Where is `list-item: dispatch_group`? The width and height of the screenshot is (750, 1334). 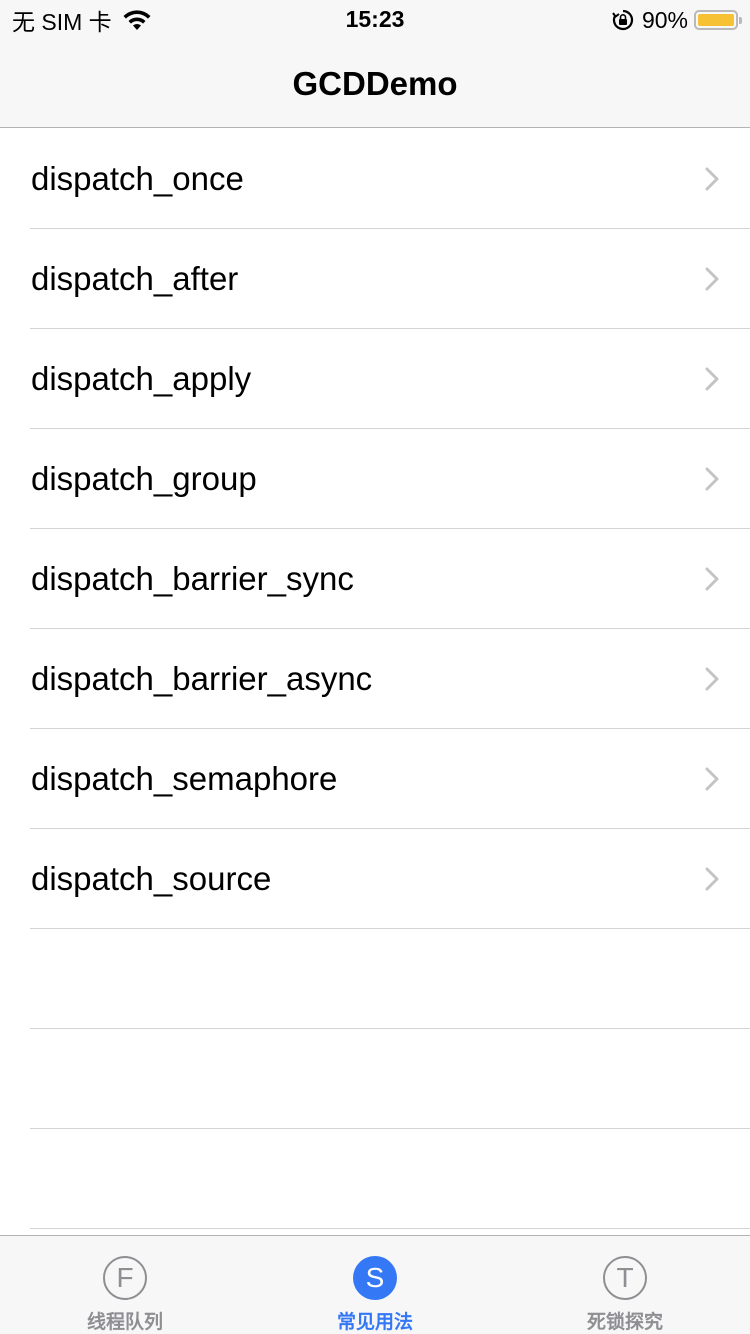
list-item: dispatch_group is located at coordinates (375, 479).